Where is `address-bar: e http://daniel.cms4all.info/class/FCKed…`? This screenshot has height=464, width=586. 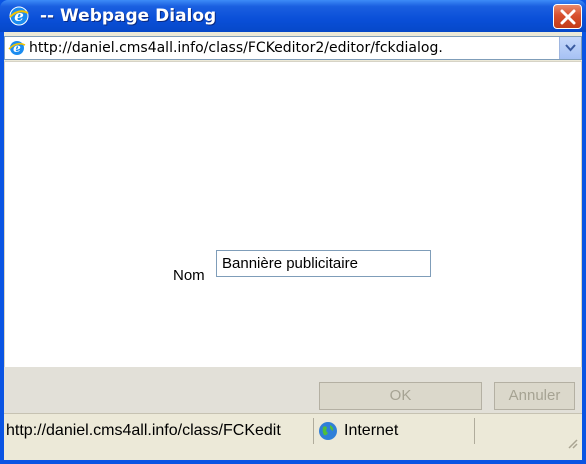 address-bar: e http://daniel.cms4all.info/class/FCKed… is located at coordinates (293, 48).